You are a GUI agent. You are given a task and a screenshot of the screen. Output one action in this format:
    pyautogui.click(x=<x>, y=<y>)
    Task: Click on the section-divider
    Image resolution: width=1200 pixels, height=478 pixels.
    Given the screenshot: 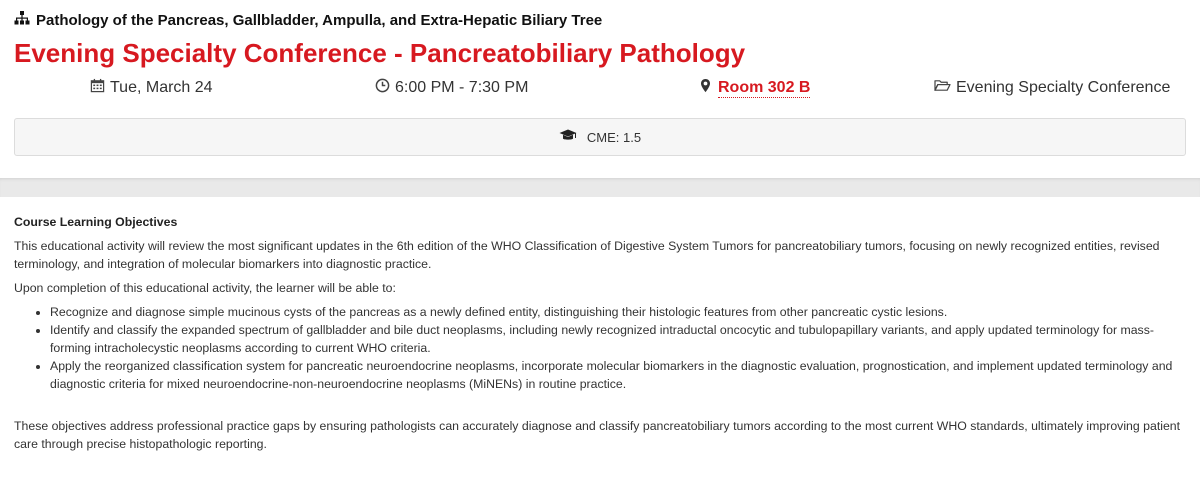 What is the action you would take?
    pyautogui.click(x=600, y=187)
    